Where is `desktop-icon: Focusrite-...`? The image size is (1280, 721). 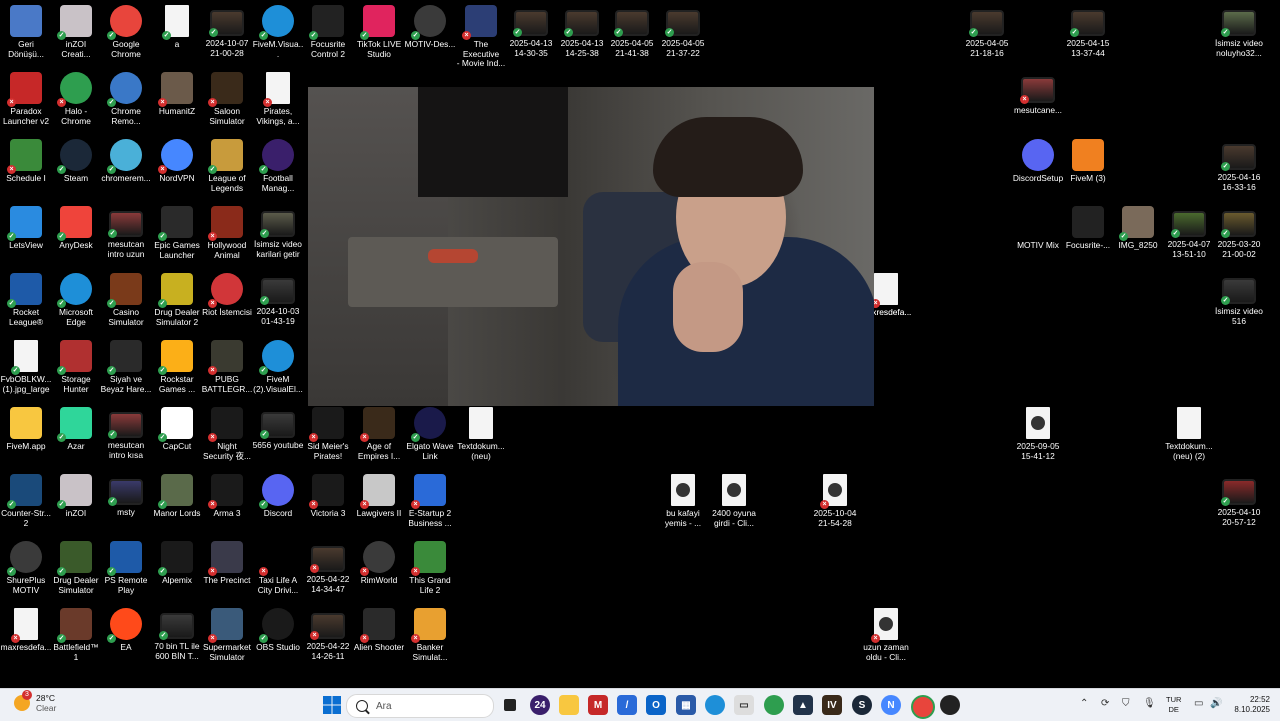 desktop-icon: Focusrite-... is located at coordinates (1088, 228).